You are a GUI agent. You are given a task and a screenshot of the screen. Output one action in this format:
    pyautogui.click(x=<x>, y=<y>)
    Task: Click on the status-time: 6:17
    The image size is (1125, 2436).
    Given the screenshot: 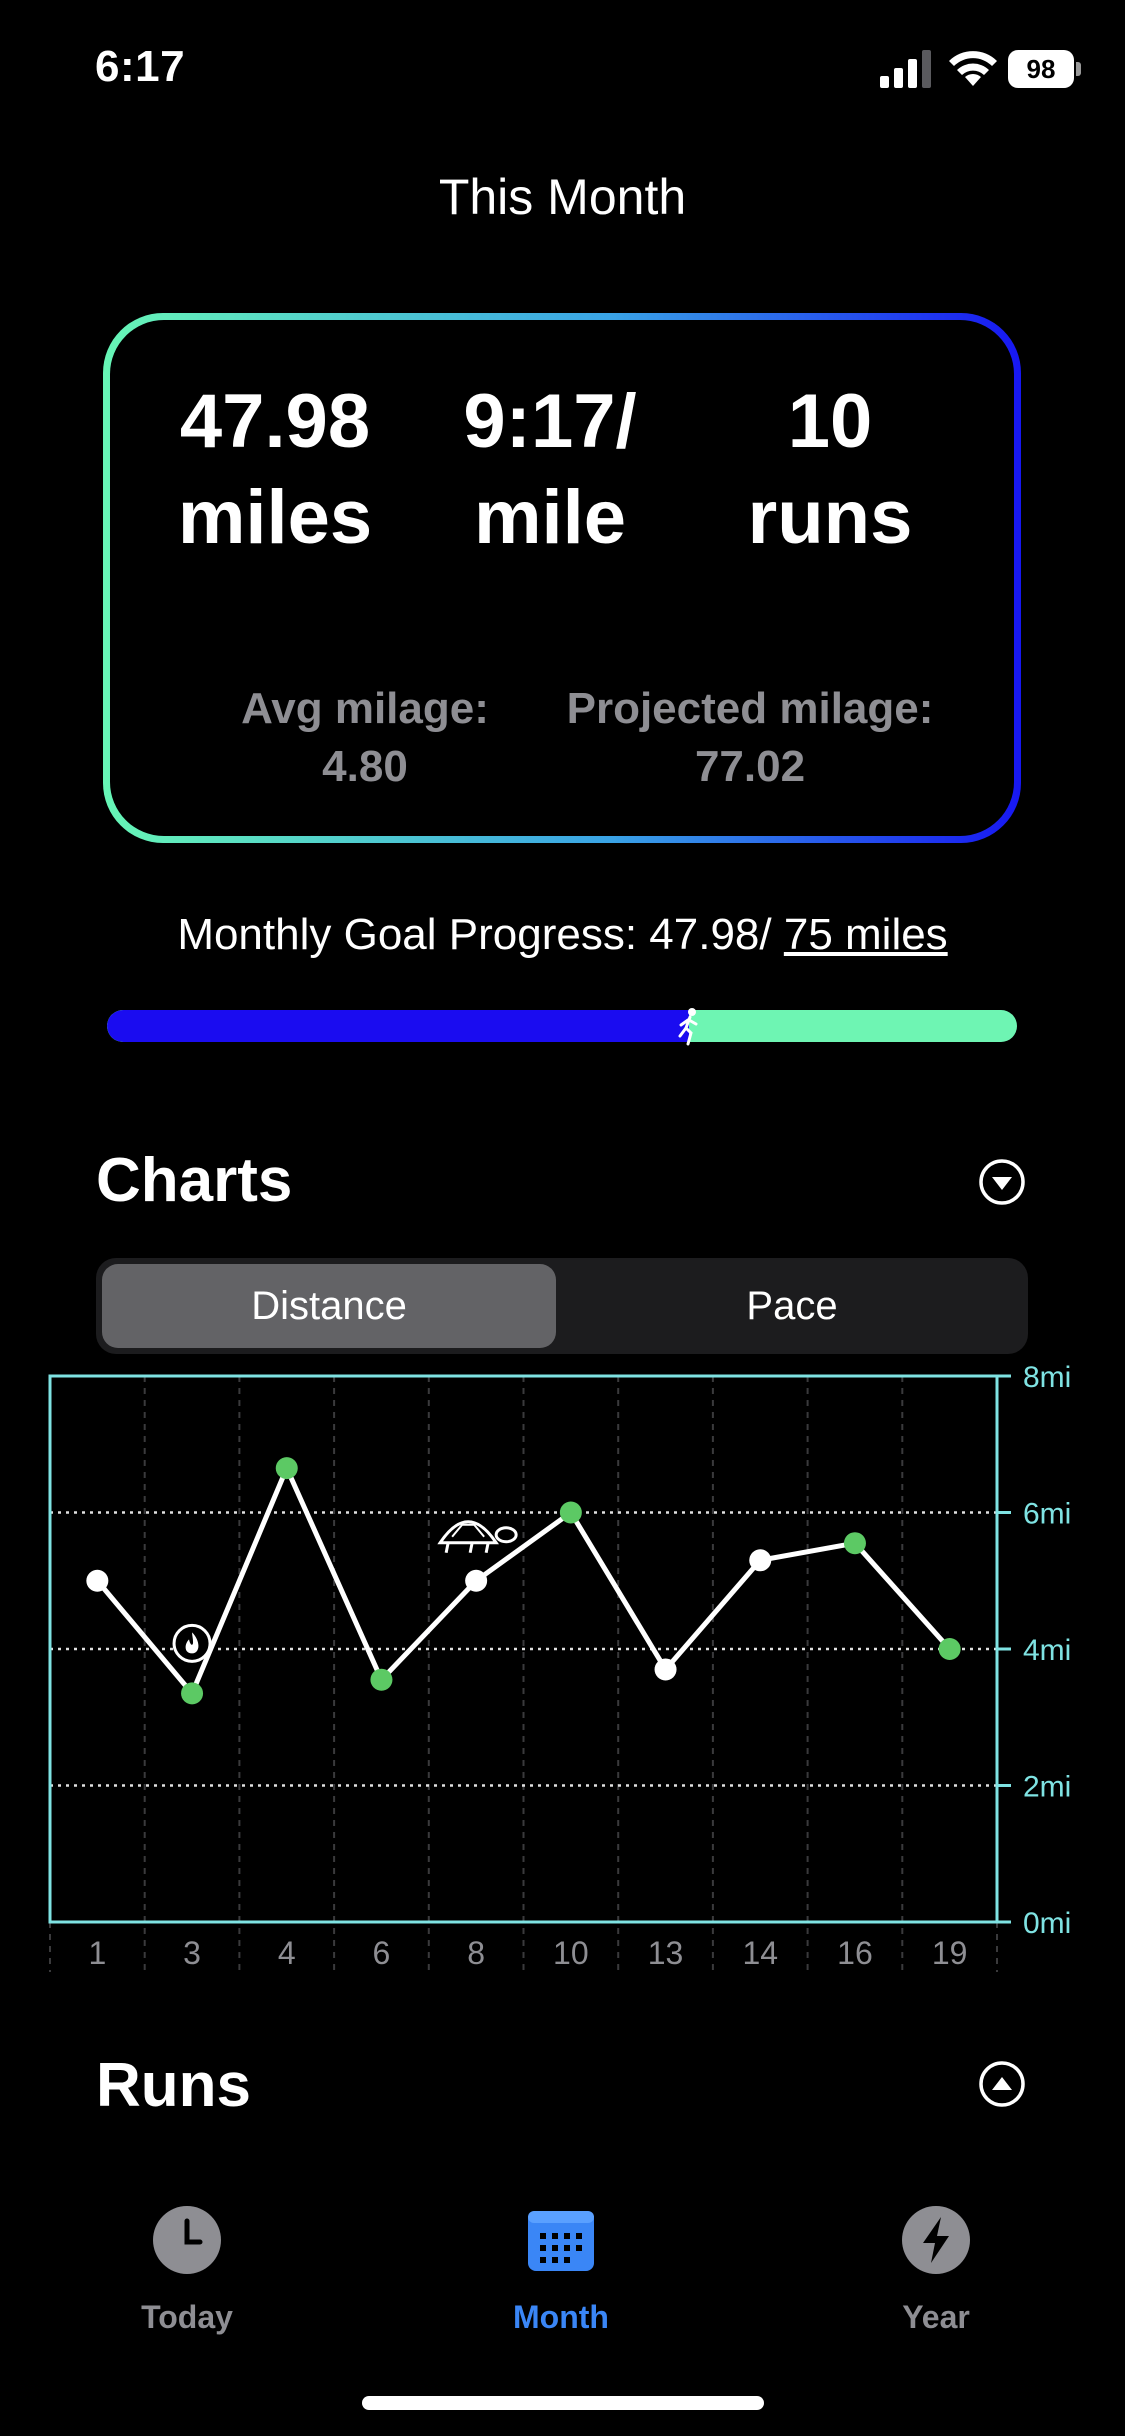 What is the action you would take?
    pyautogui.click(x=140, y=66)
    